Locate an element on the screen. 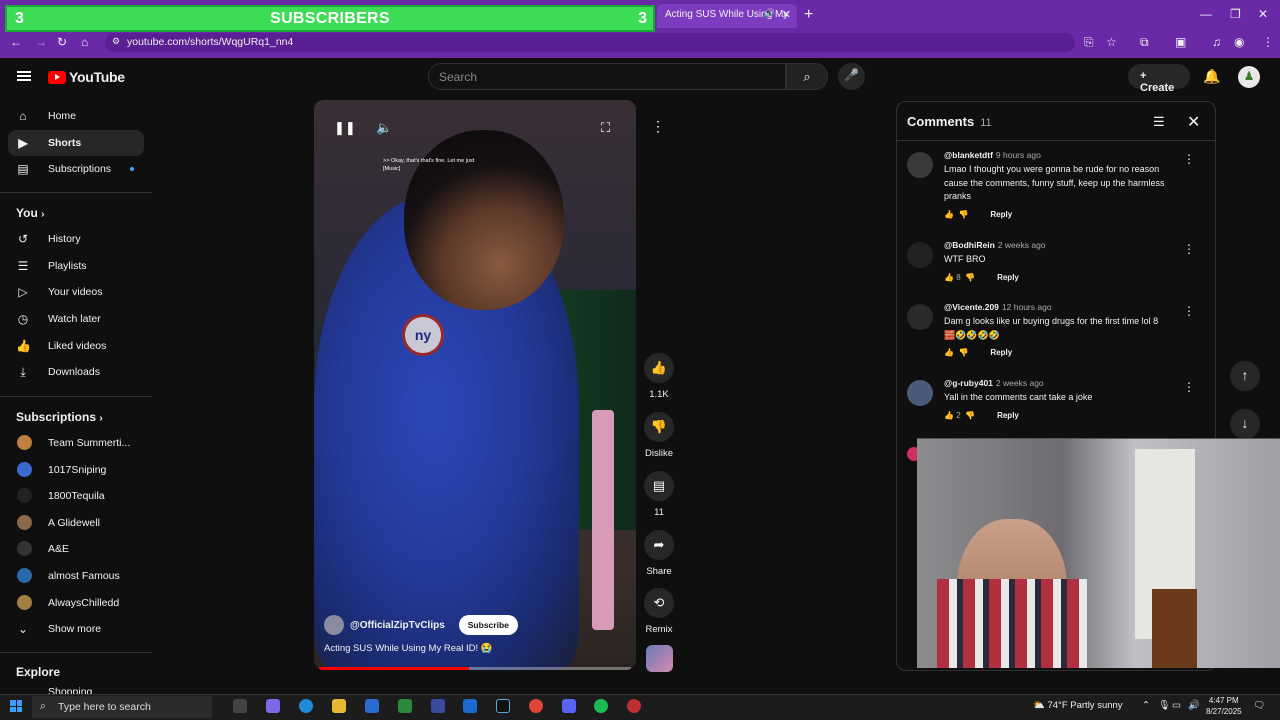  media-icon: ♫ is located at coordinates (1216, 42).